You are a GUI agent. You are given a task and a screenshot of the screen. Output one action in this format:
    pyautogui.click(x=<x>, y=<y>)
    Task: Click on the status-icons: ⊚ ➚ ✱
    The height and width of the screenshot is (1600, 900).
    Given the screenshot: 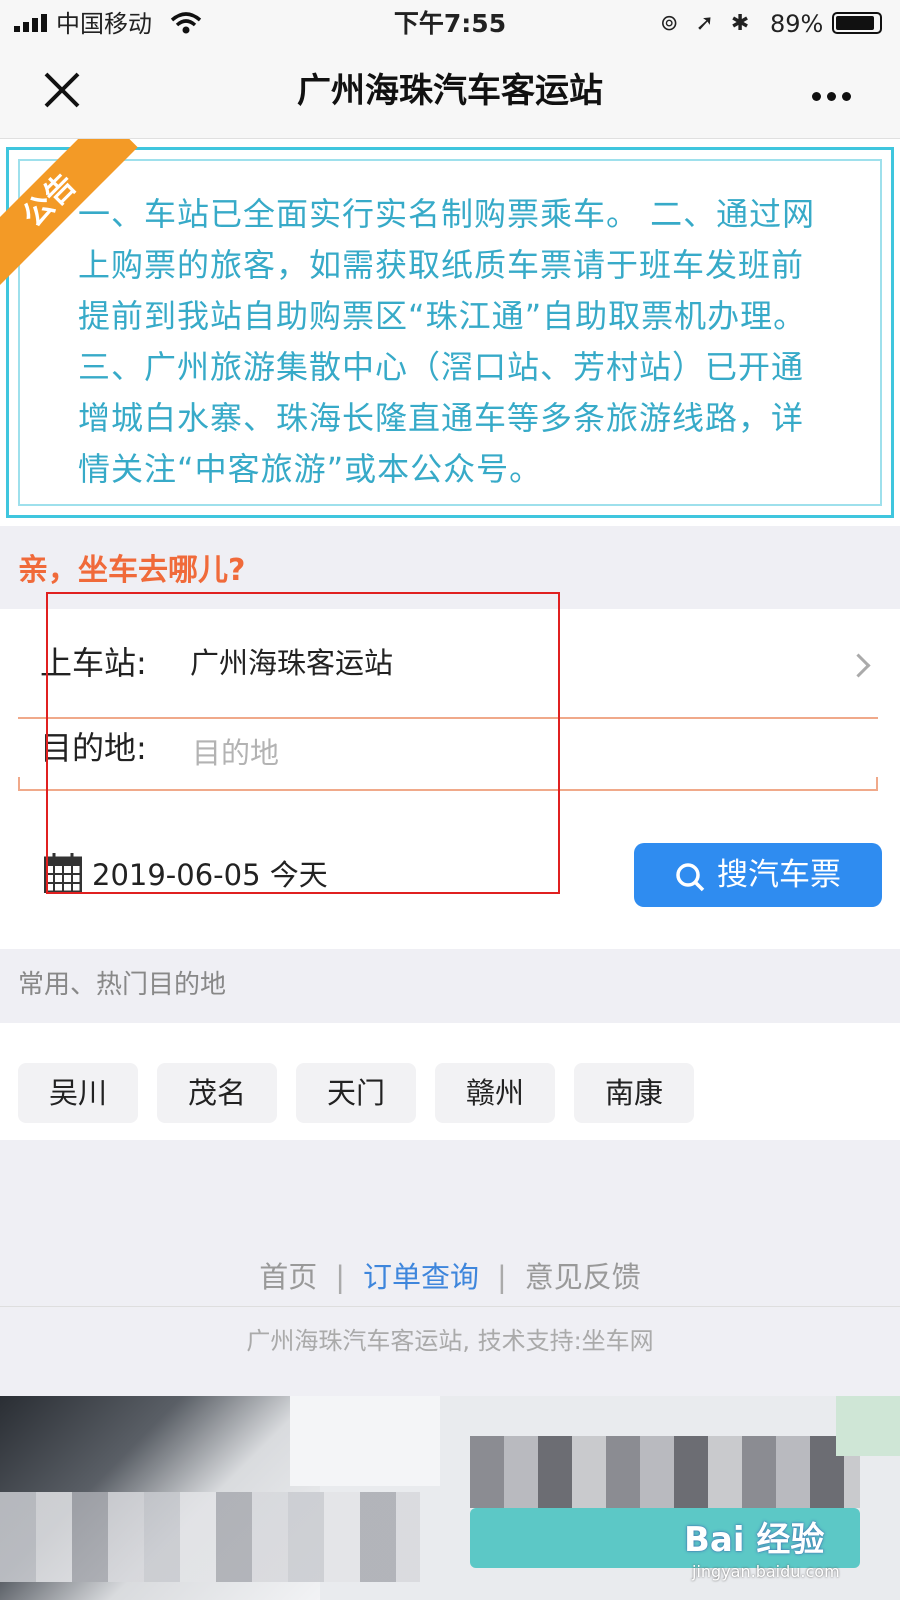 What is the action you would take?
    pyautogui.click(x=704, y=24)
    